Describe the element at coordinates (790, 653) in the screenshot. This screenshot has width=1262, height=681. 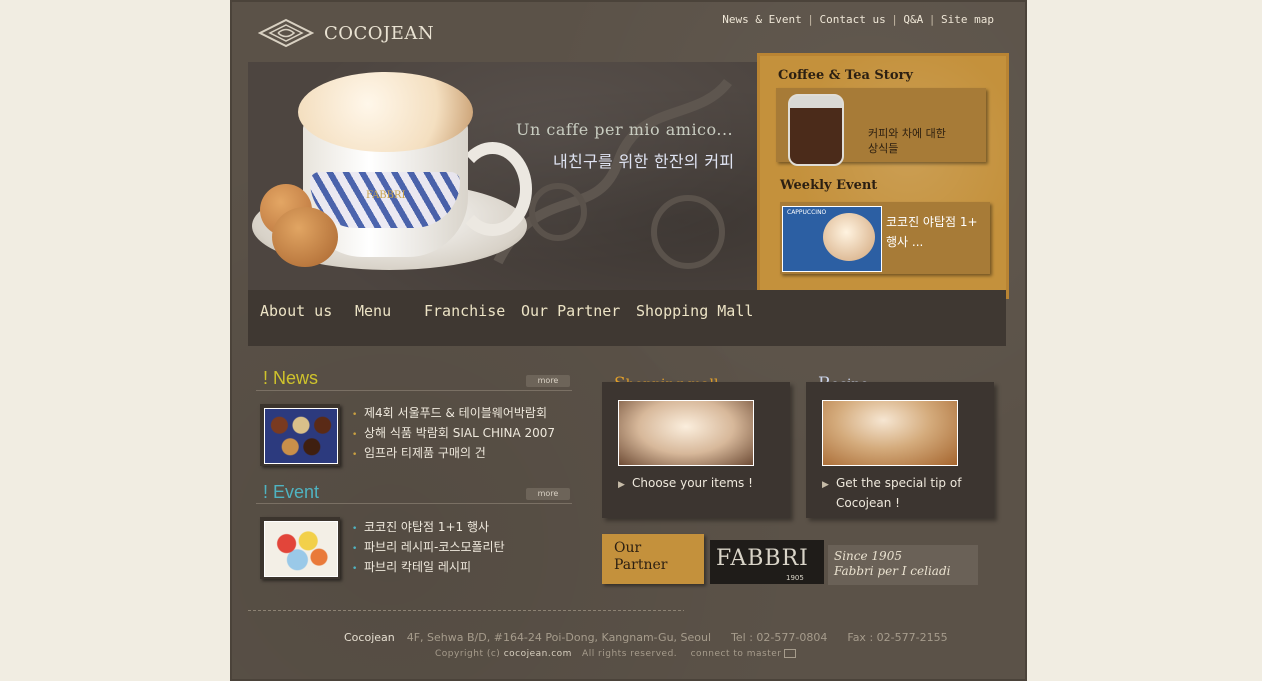
I see `mail-icon` at that location.